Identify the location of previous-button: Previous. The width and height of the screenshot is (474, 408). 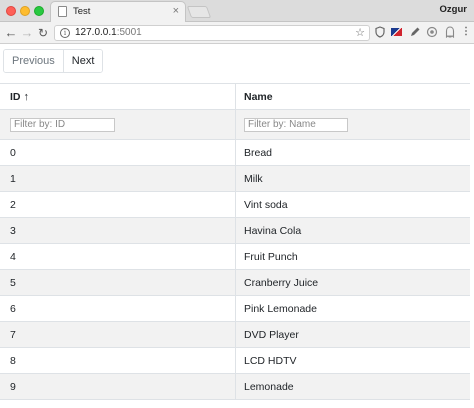
(34, 61).